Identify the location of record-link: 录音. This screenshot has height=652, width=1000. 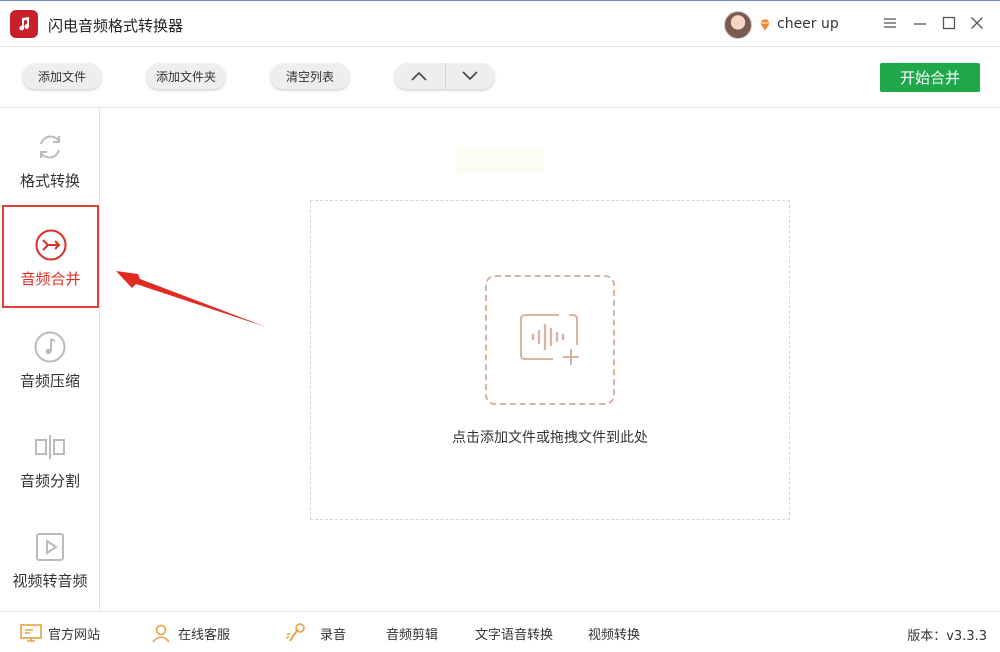
(315, 633).